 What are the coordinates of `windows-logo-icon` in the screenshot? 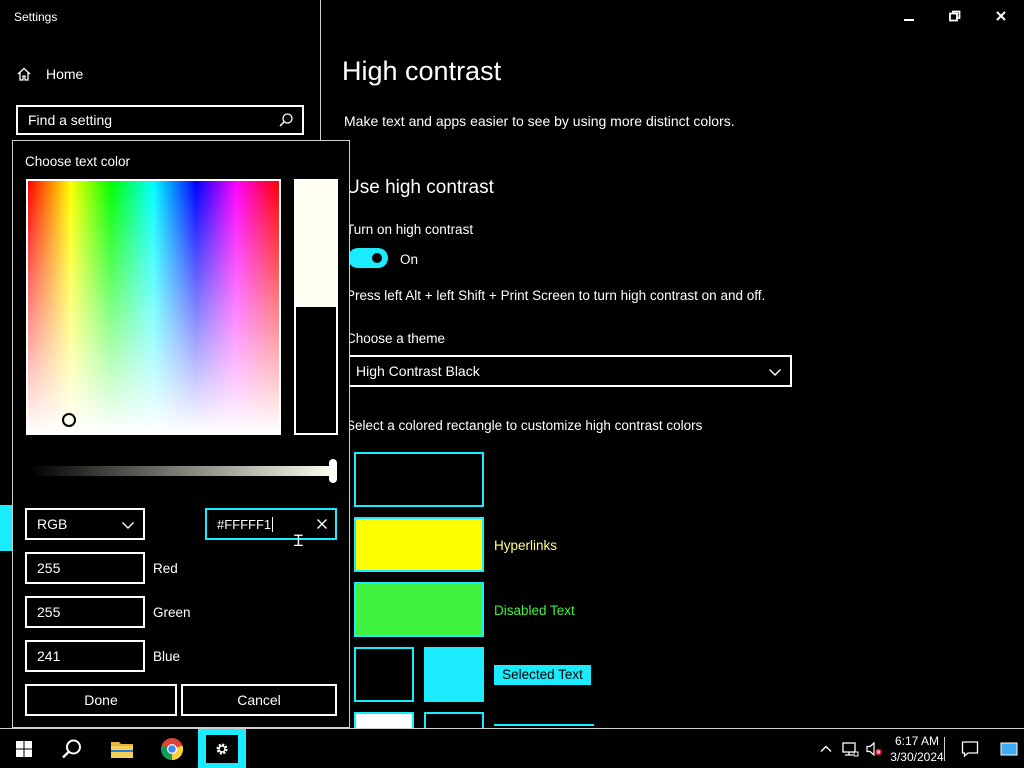 It's located at (24, 749).